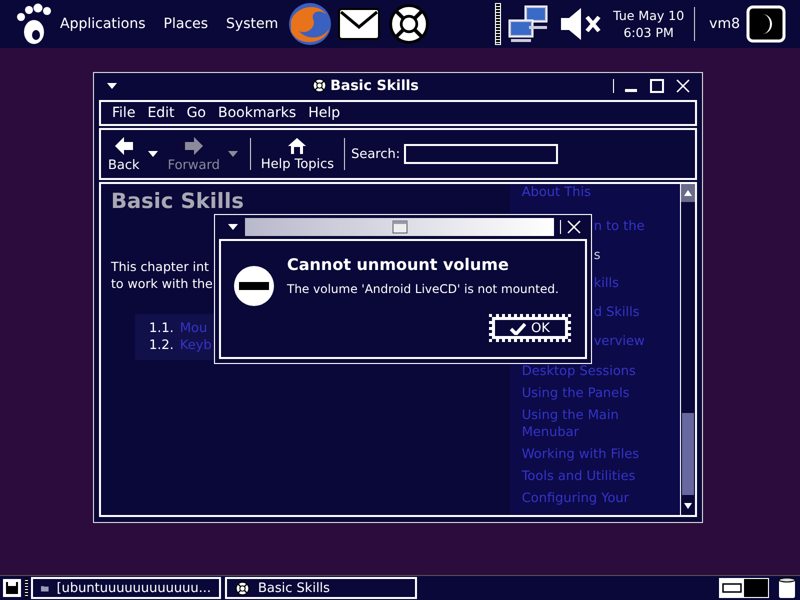 The height and width of the screenshot is (600, 800). I want to click on panel-menu: System, so click(252, 24).